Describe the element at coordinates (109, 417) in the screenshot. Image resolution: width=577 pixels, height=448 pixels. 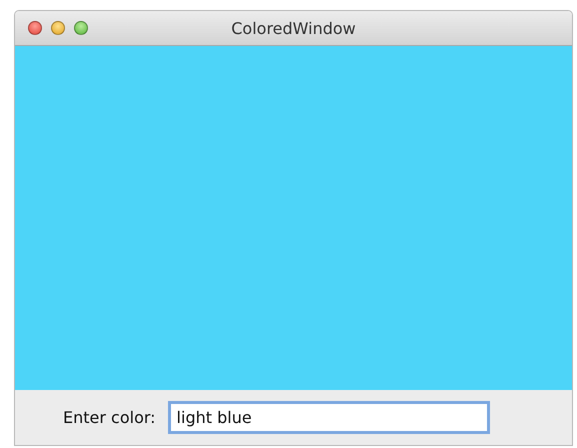
I see `field-label: Enter color:` at that location.